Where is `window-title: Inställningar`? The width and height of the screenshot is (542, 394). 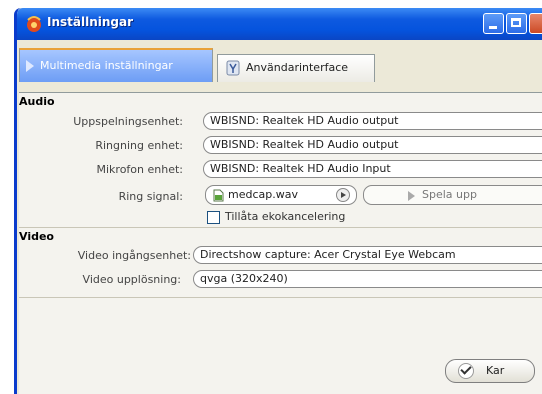 window-title: Inställningar is located at coordinates (90, 22).